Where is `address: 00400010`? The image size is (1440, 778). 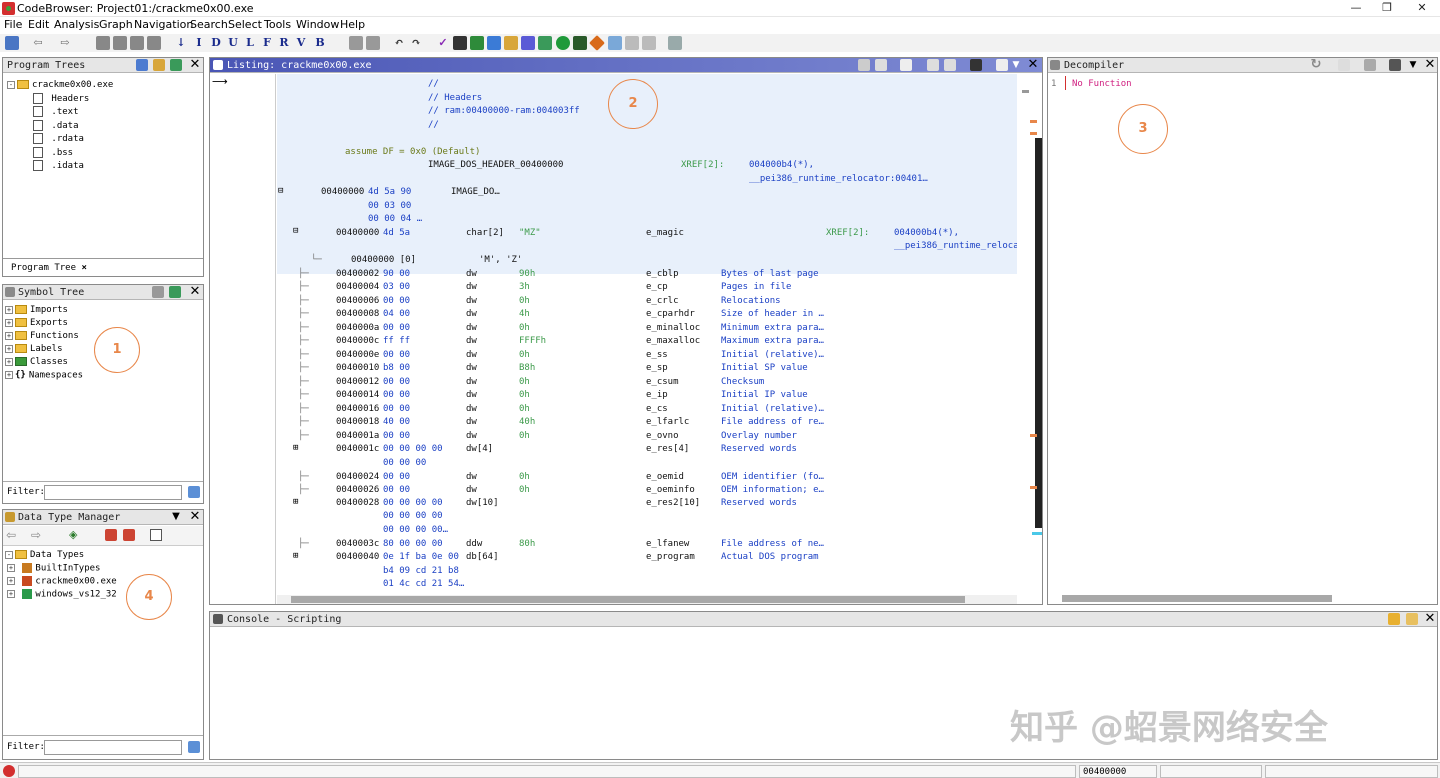
address: 00400010 is located at coordinates (357, 368).